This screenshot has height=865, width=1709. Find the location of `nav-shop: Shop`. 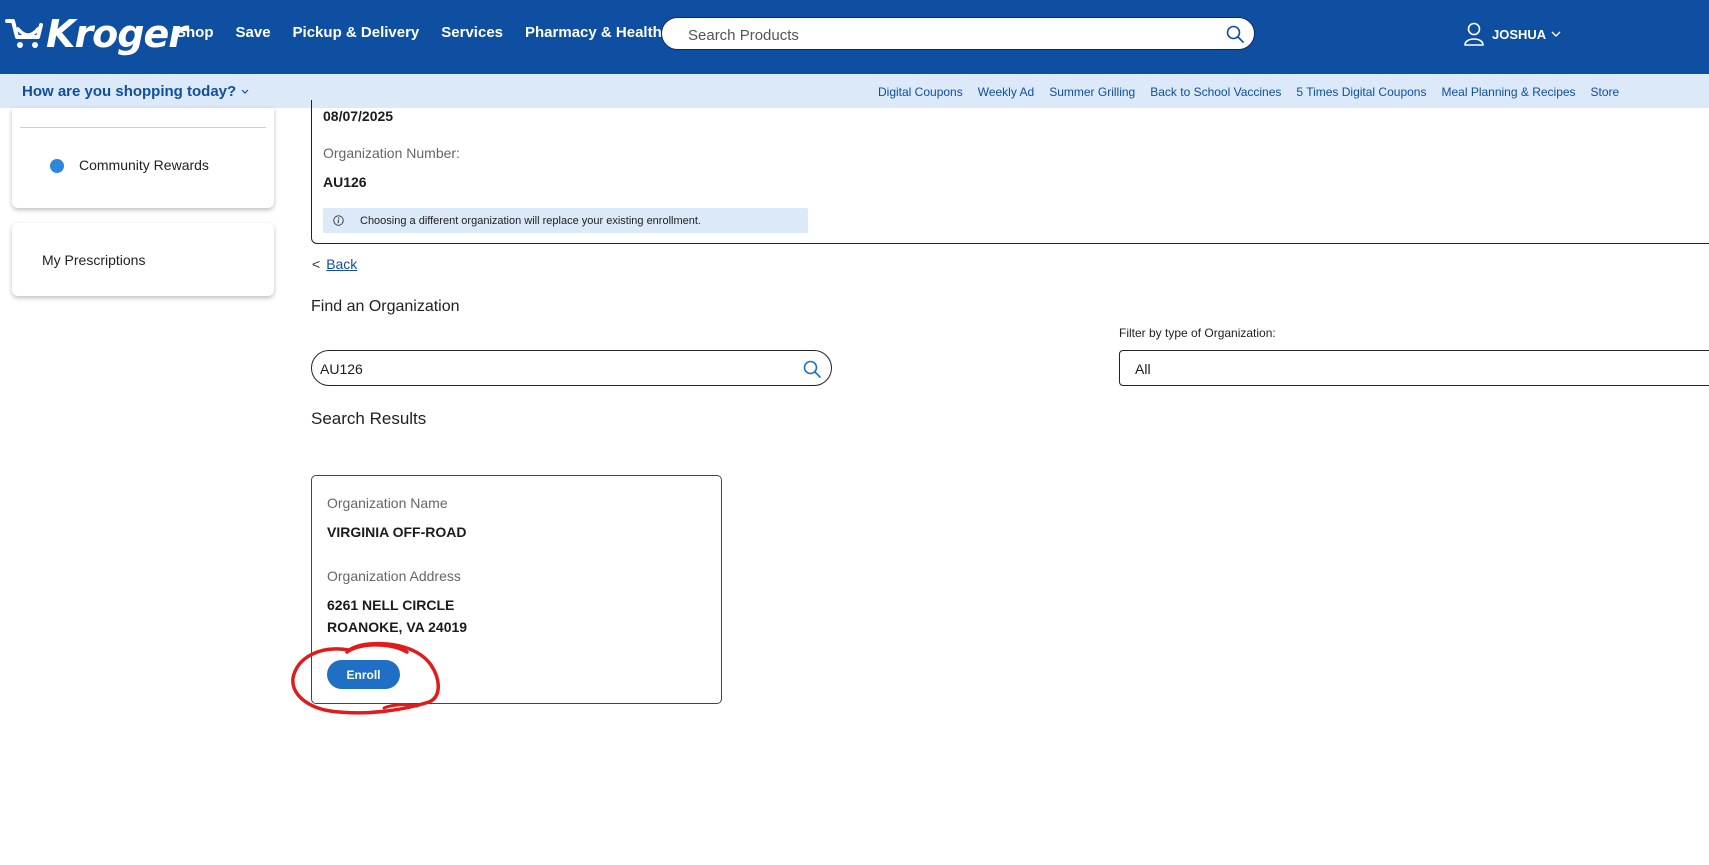

nav-shop: Shop is located at coordinates (195, 32).